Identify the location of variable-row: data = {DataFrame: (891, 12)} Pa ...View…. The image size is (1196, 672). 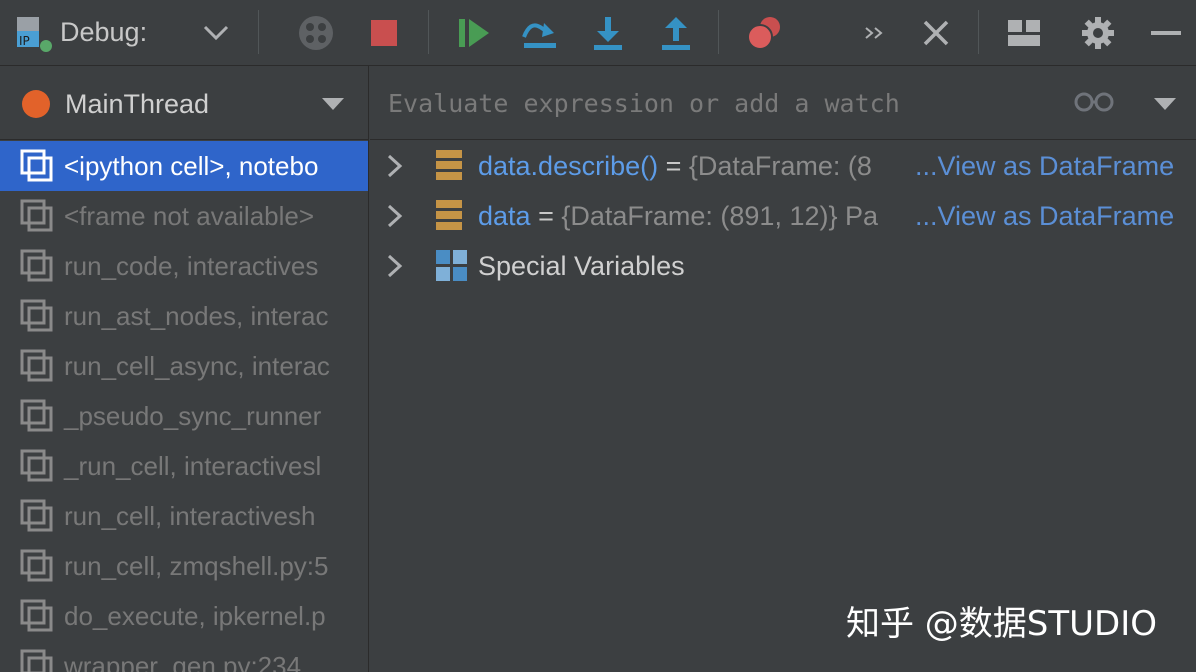
(783, 216).